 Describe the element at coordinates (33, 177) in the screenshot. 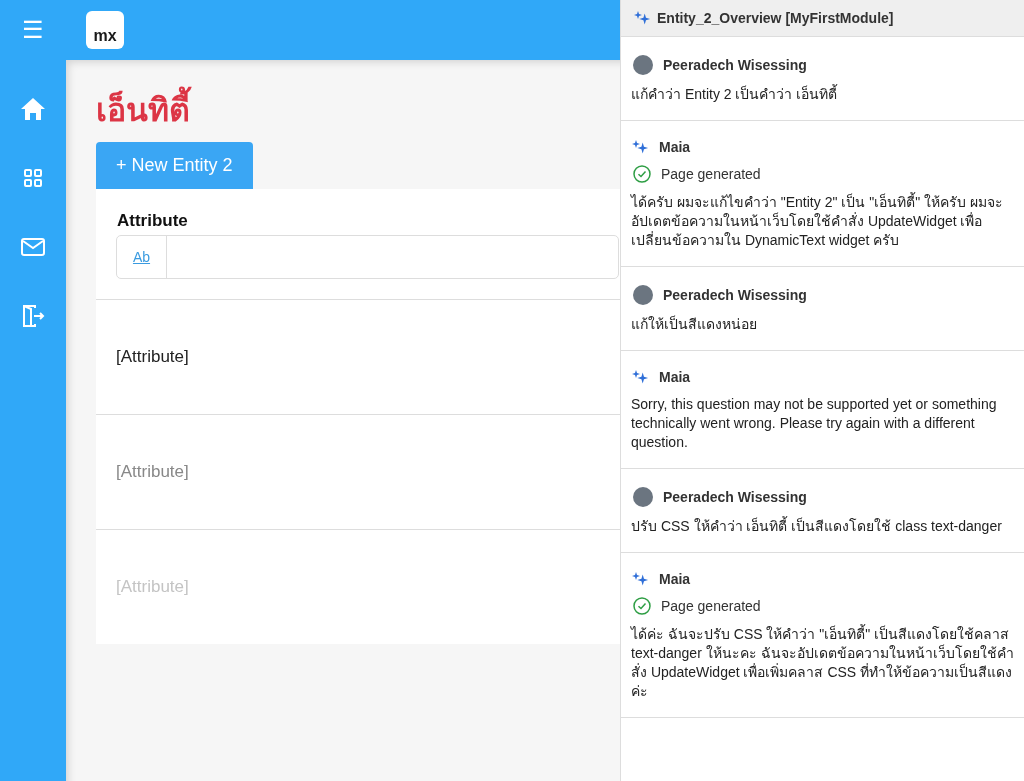

I see `grid-icon` at that location.